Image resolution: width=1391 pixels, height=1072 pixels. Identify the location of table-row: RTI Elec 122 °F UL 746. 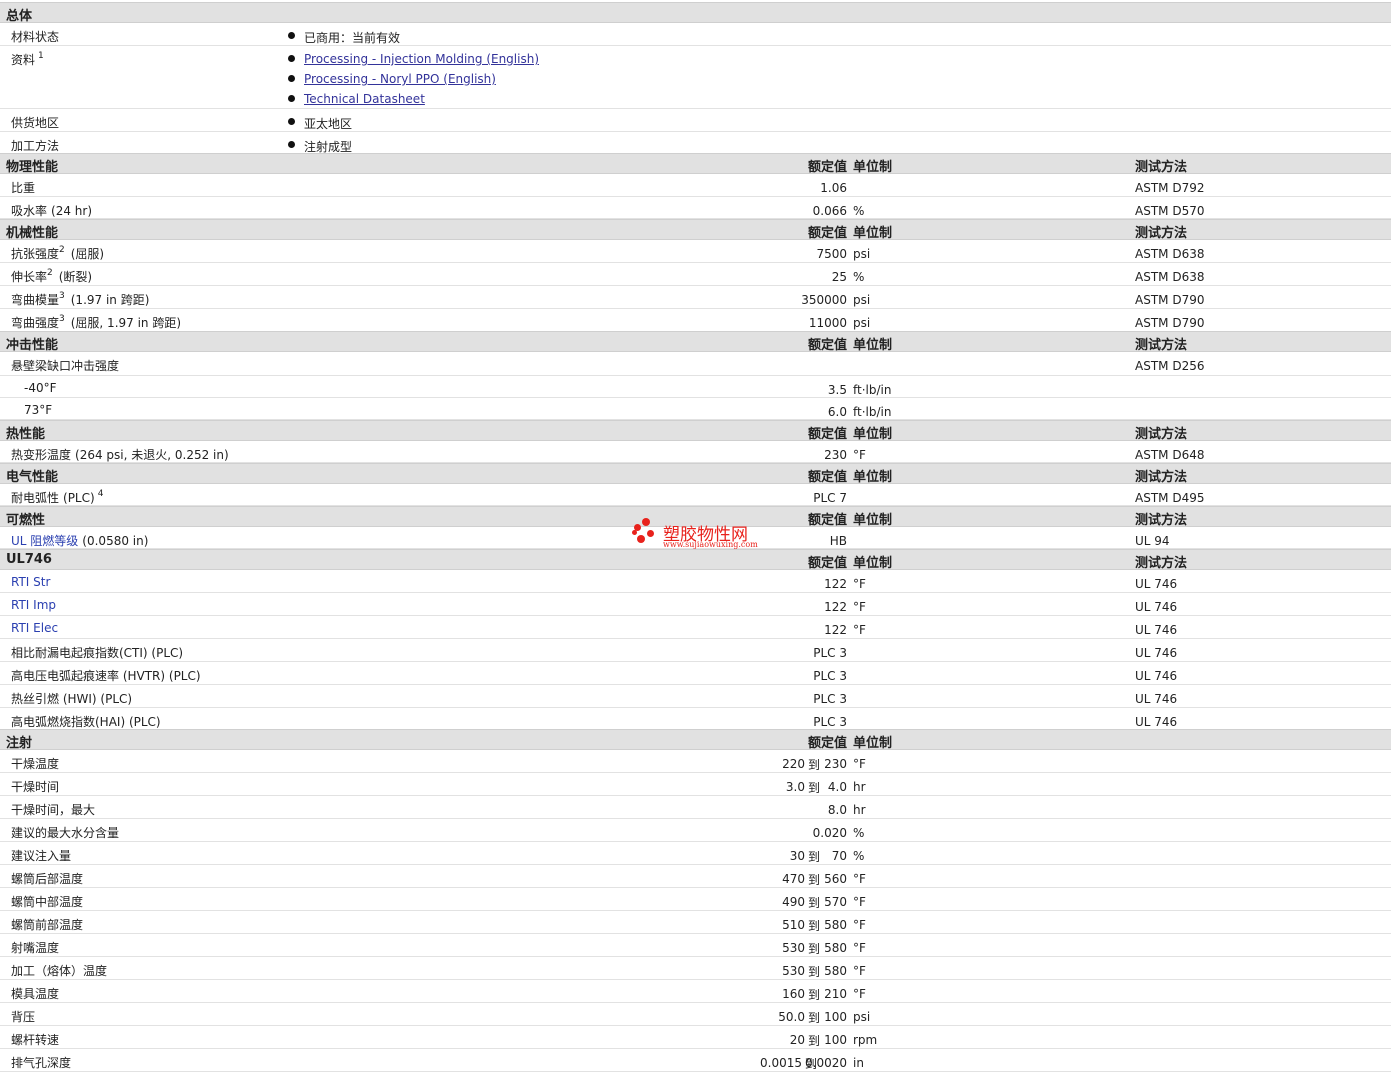
(695, 627).